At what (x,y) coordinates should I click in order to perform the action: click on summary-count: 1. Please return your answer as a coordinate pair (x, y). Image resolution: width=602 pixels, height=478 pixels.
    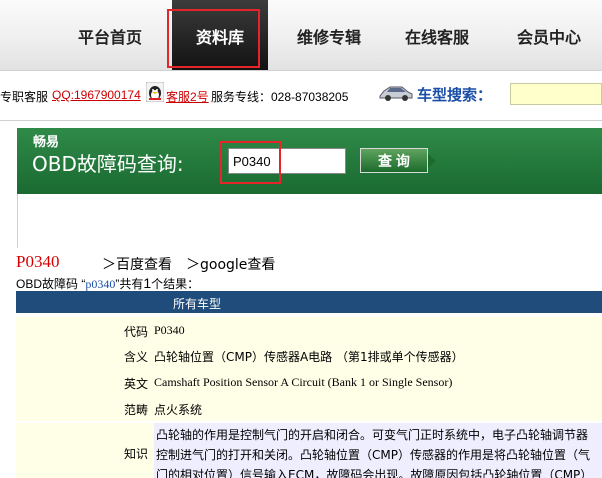
    Looking at the image, I should click on (147, 283).